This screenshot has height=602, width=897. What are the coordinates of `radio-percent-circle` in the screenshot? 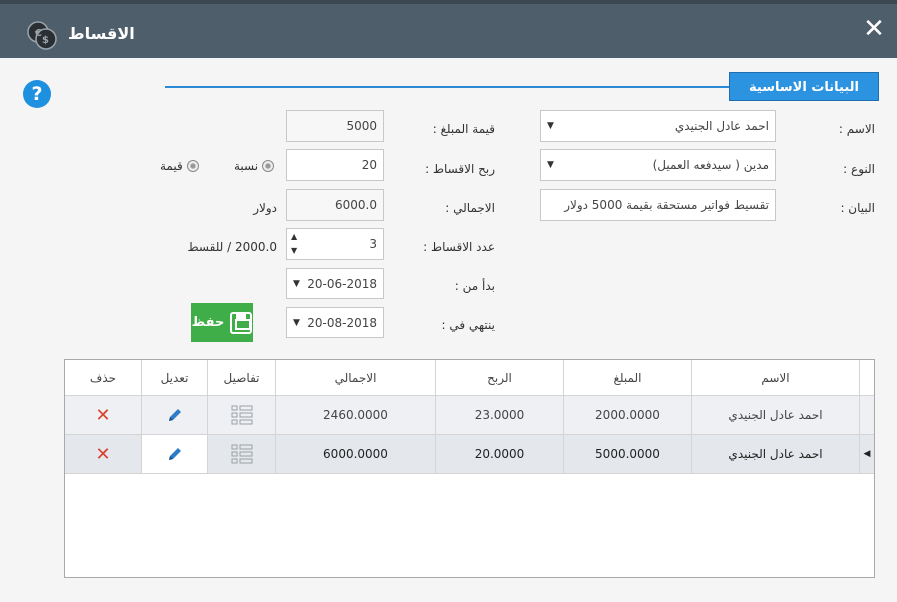 It's located at (268, 166).